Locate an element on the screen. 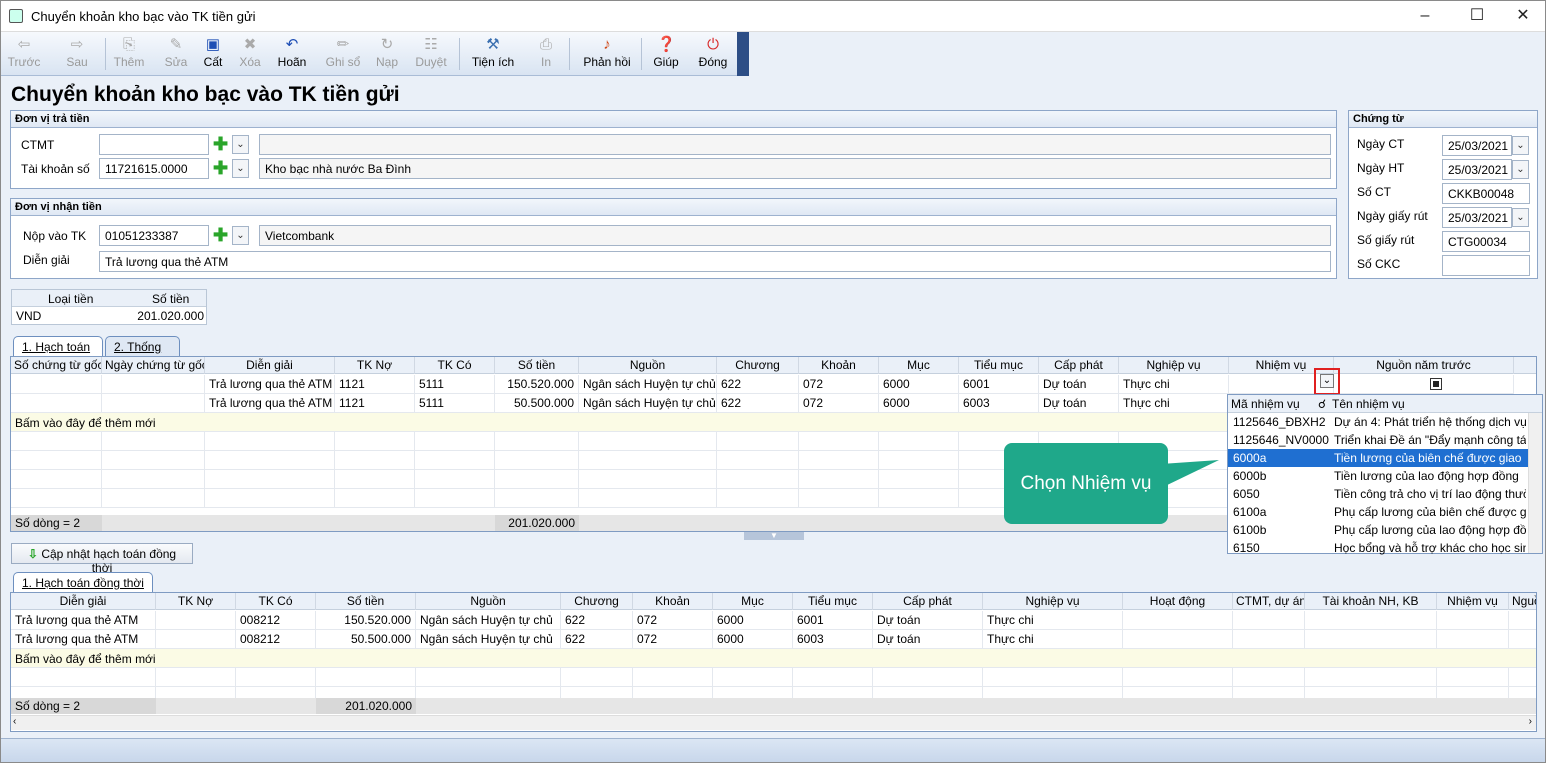  tab-hach-toan-dong-thoi: 1. Hạch toán đồng thời is located at coordinates (83, 582).